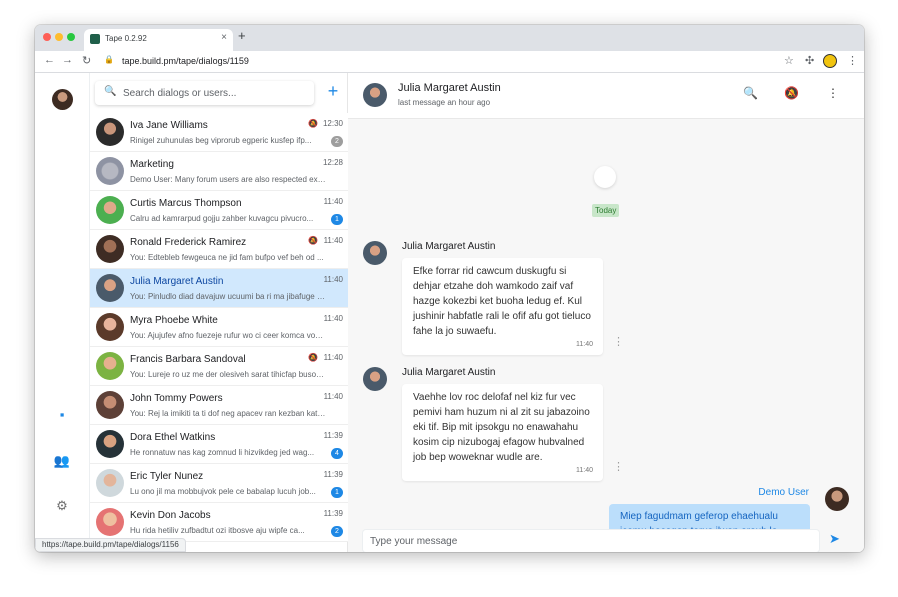  Describe the element at coordinates (158, 40) in the screenshot. I see `browser-tab: Tape 0.2.92 ×` at that location.